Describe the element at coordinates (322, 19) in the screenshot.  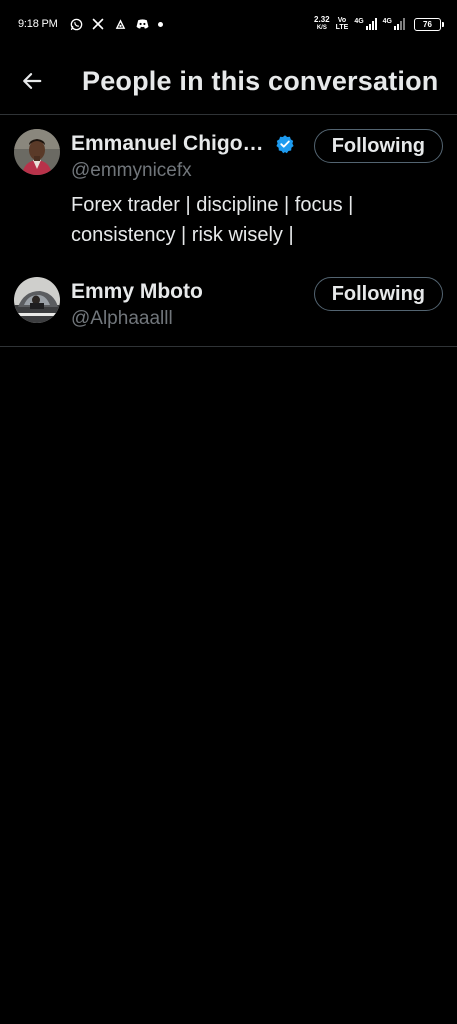
I see `network-speed-value: 2.32` at that location.